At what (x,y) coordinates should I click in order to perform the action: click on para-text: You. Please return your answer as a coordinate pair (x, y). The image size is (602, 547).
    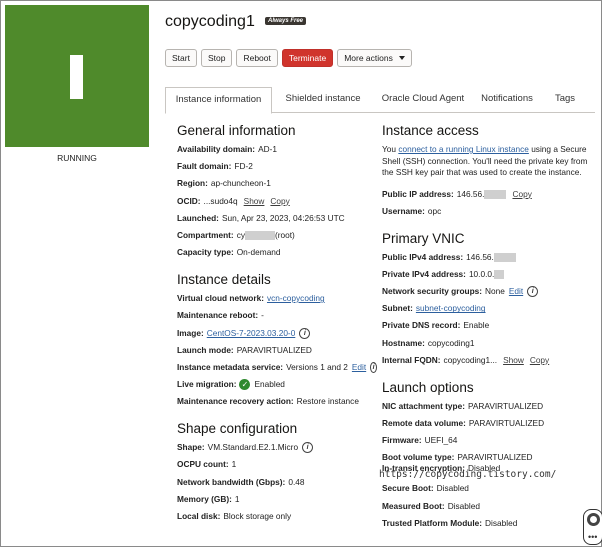
    Looking at the image, I should click on (389, 149).